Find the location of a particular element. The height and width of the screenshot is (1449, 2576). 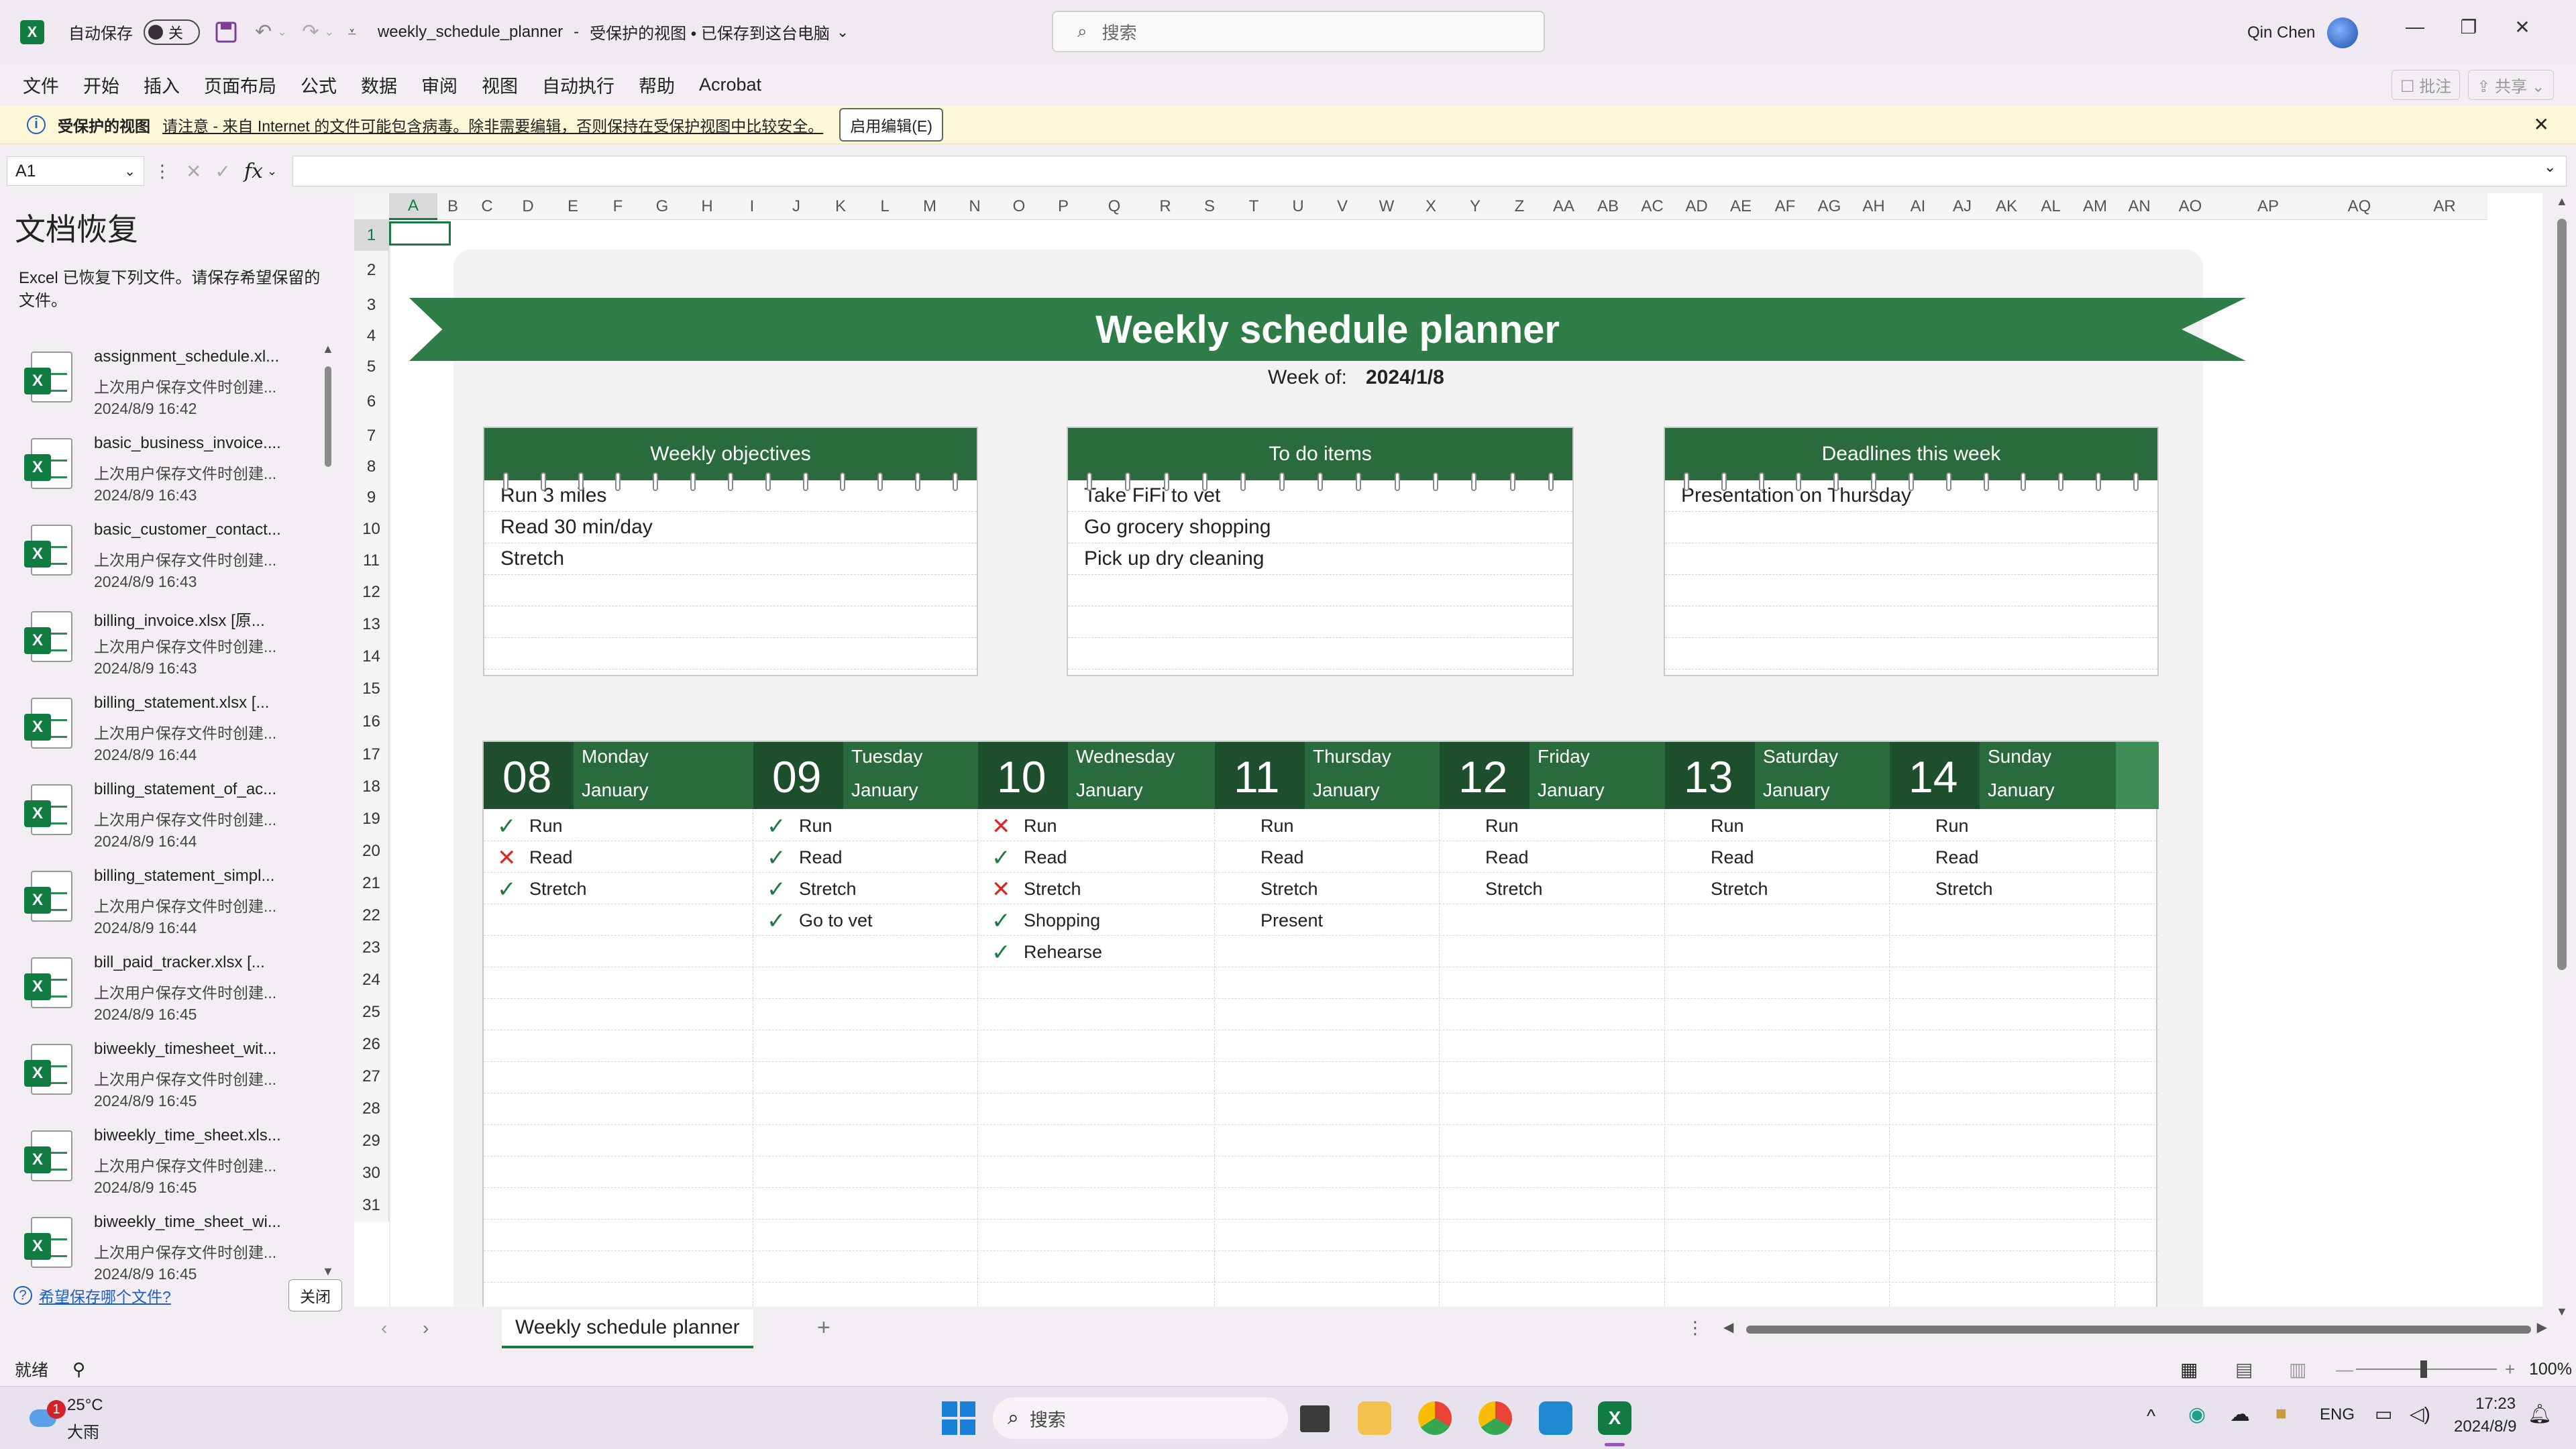

row-header: 6 is located at coordinates (371, 401).